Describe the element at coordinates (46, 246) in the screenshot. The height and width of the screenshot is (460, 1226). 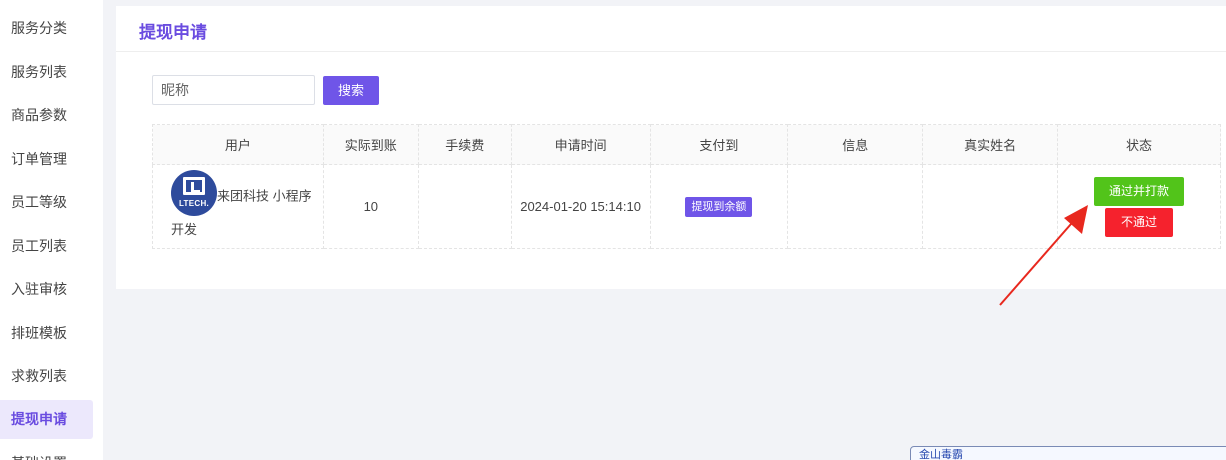
I see `sidebar-item-staff-list: 员工列表` at that location.